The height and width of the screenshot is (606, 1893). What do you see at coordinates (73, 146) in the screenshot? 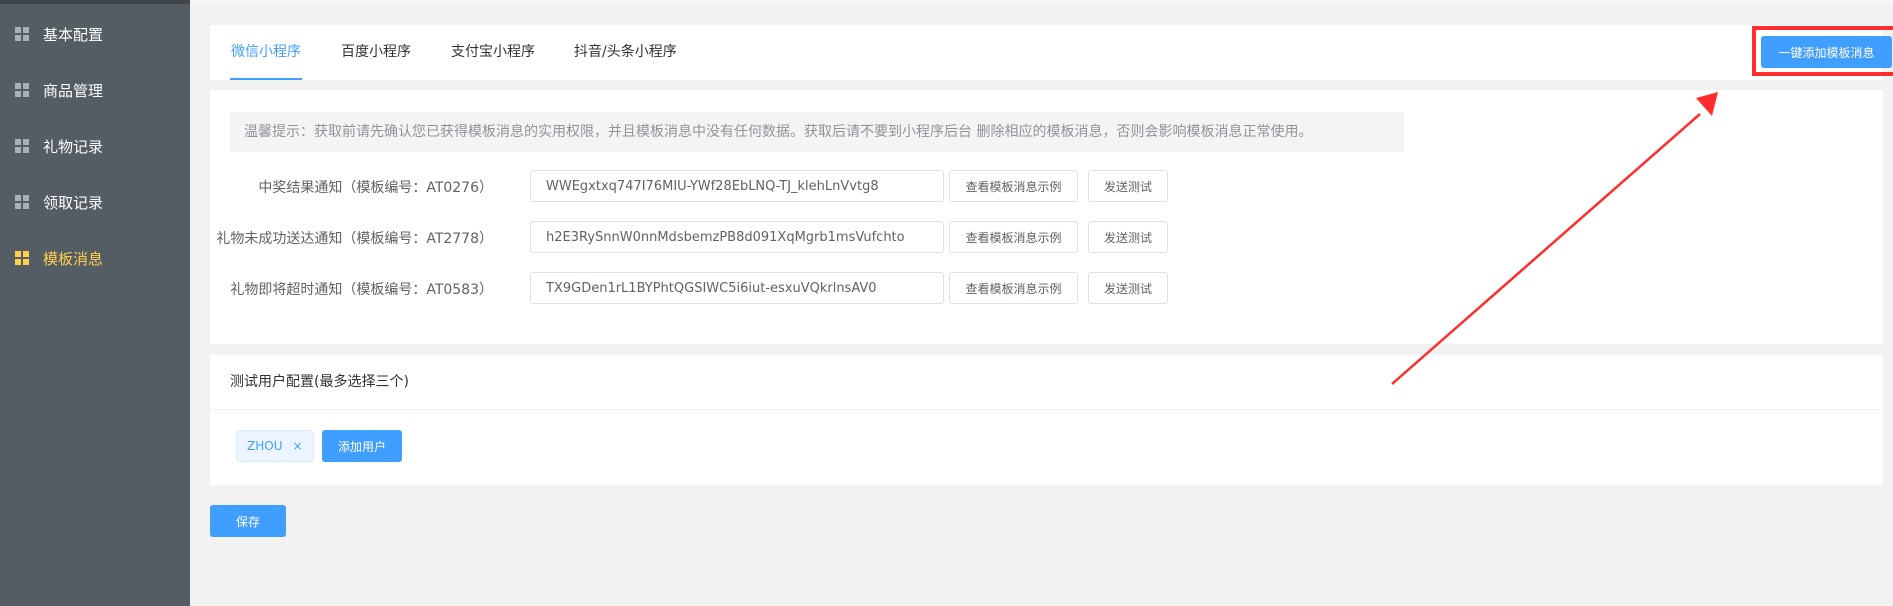
I see `sidebar-item-label: 礼物记录` at bounding box center [73, 146].